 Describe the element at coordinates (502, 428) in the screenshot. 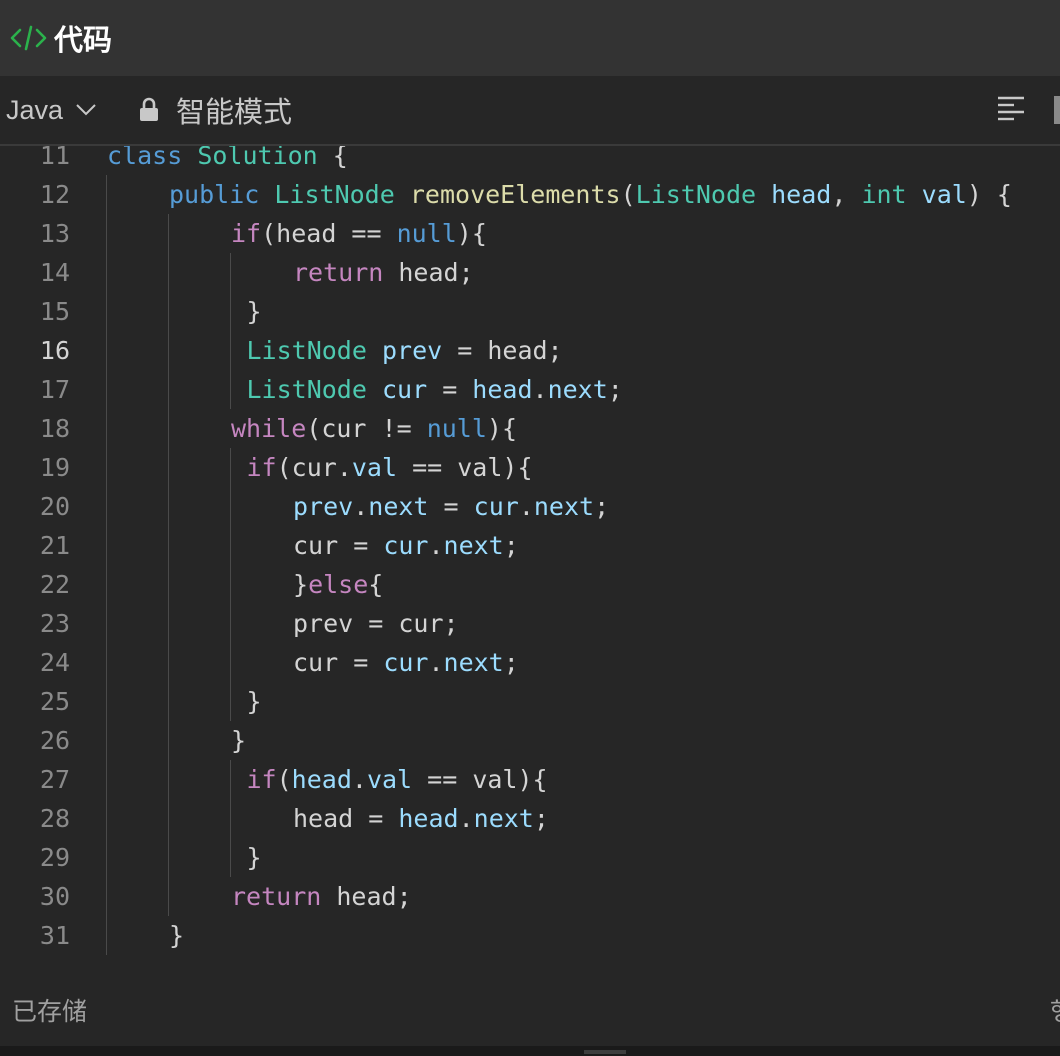

I see `code-token: ){` at that location.